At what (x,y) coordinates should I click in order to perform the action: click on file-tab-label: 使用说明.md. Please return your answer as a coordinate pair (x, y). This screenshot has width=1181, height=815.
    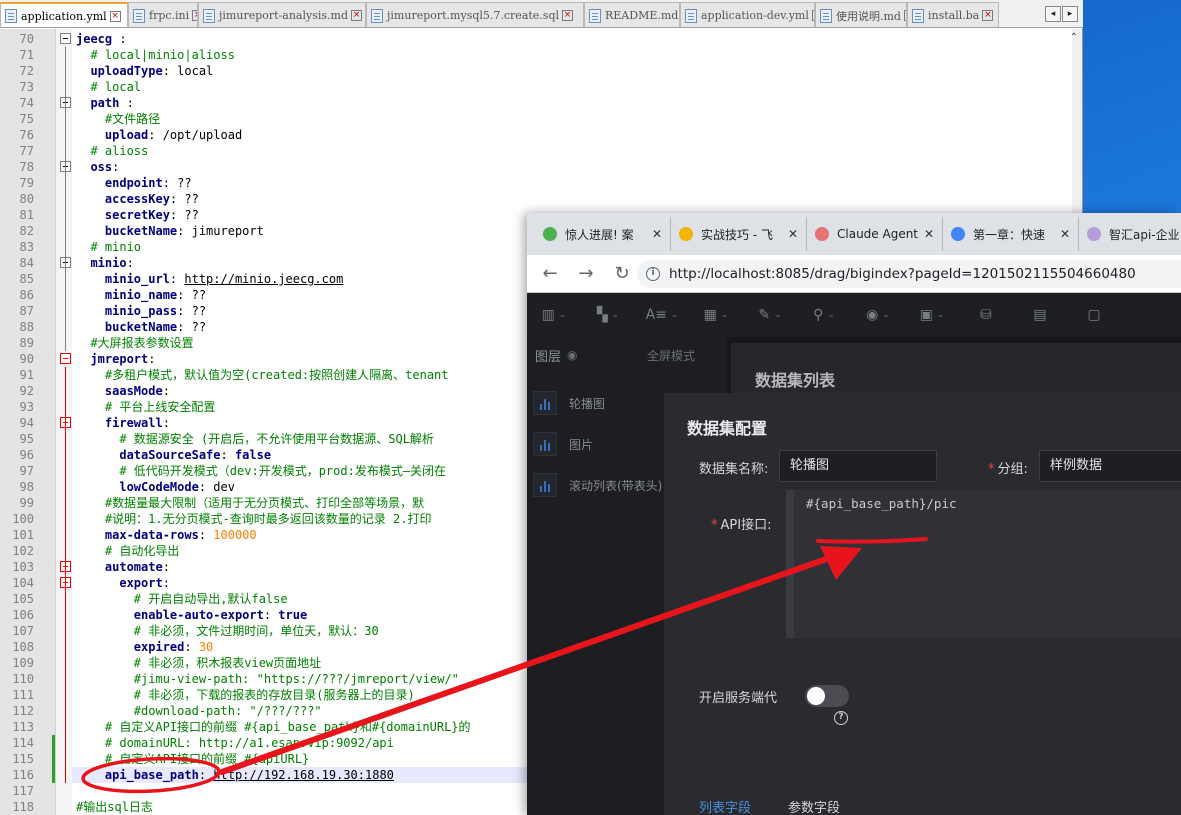
    Looking at the image, I should click on (868, 16).